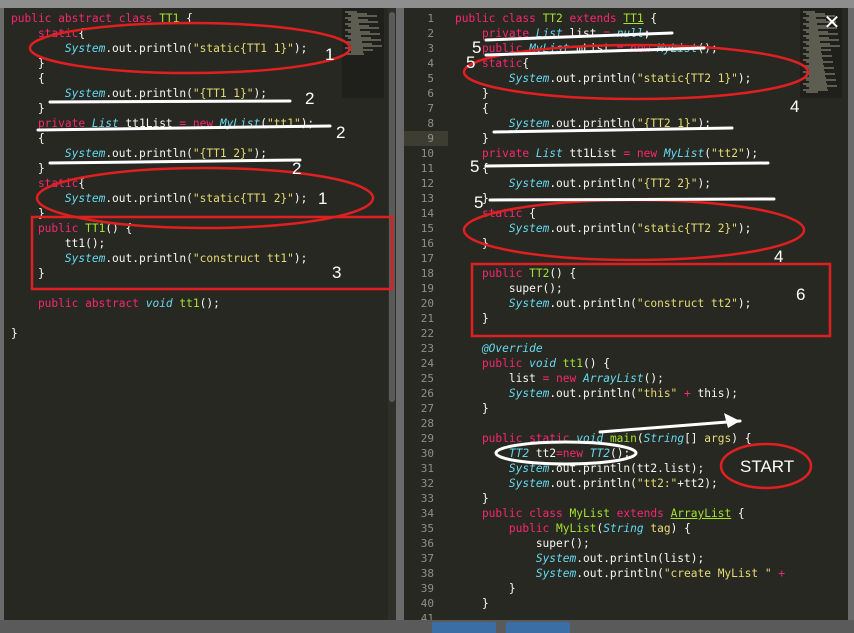  I want to click on code-line: System.out.println("construct tt1");, so click(159, 258).